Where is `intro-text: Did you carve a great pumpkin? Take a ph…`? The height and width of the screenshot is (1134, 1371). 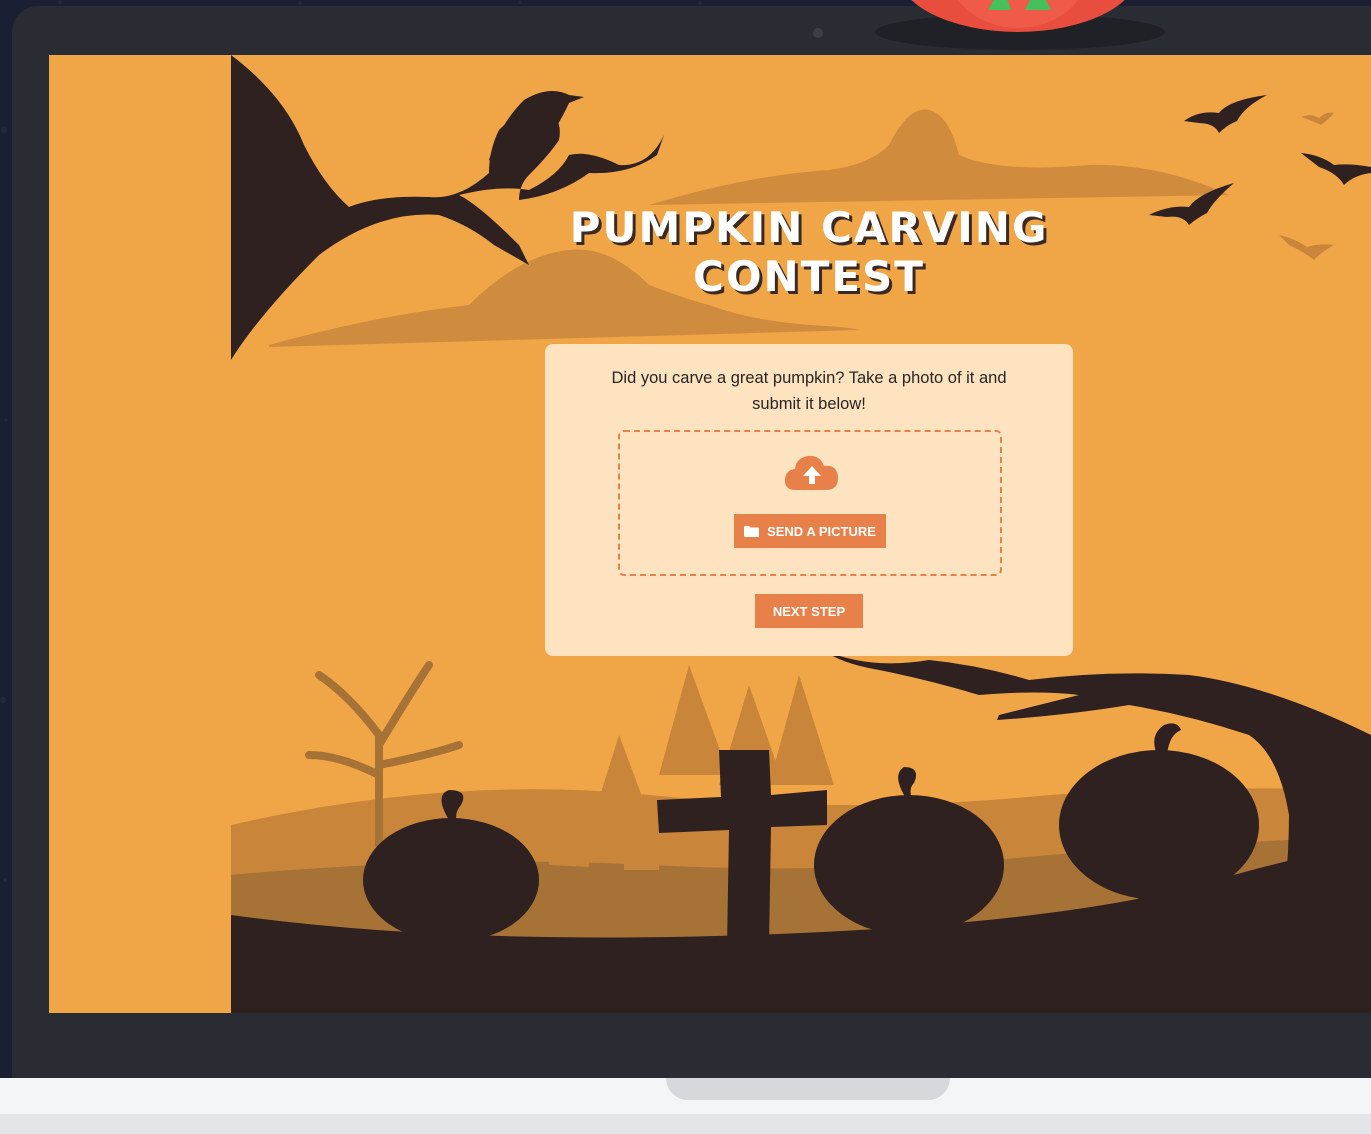
intro-text: Did you carve a great pumpkin? Take a ph… is located at coordinates (809, 391).